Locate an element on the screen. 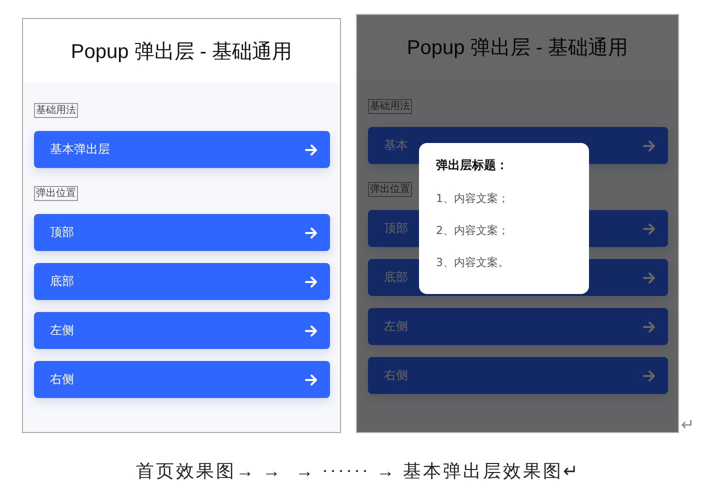 The image size is (705, 495). popup-text: 3、内容文案。 is located at coordinates (473, 262).